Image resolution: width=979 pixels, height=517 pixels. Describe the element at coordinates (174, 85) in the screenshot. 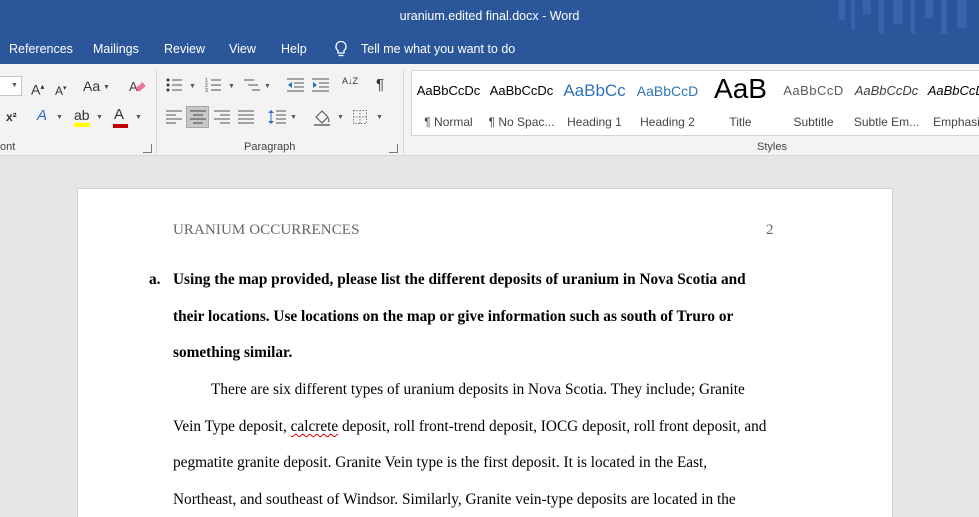

I see `bullets-icon` at that location.